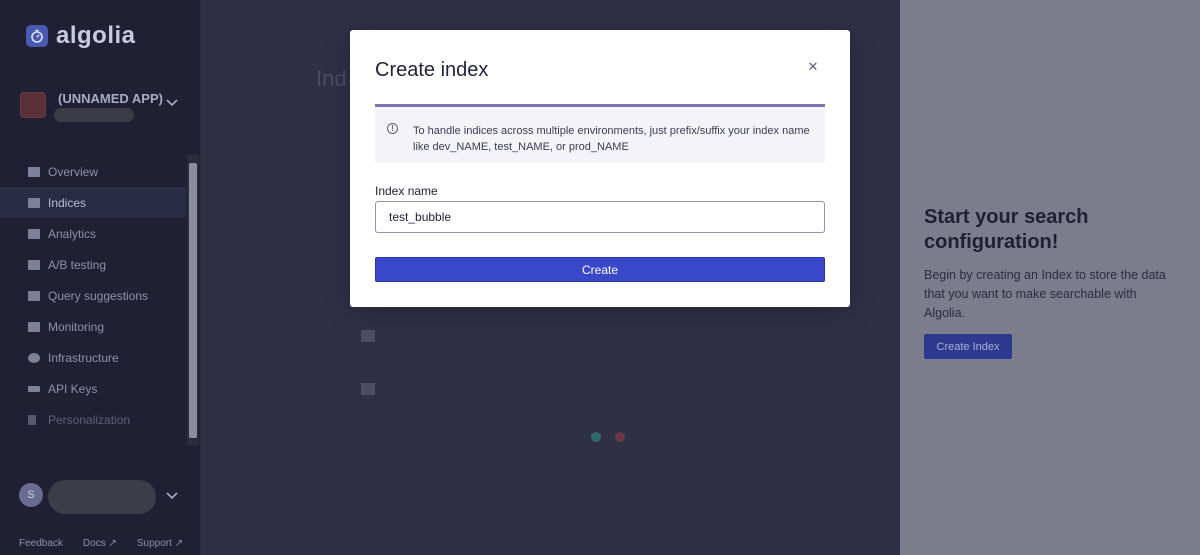 The height and width of the screenshot is (555, 1200). I want to click on app-id-redacted, so click(94, 115).